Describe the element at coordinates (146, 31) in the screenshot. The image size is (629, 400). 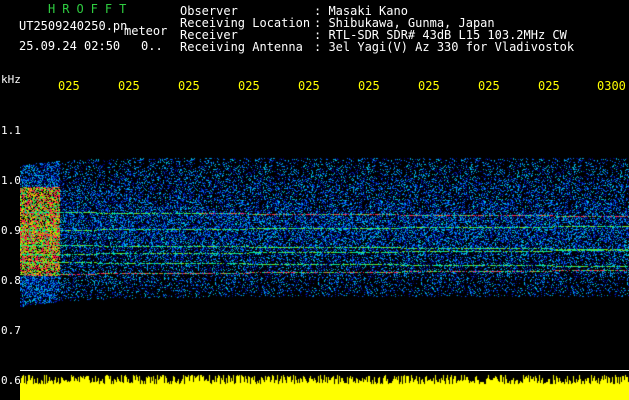
I see `meteor-label: meteor` at that location.